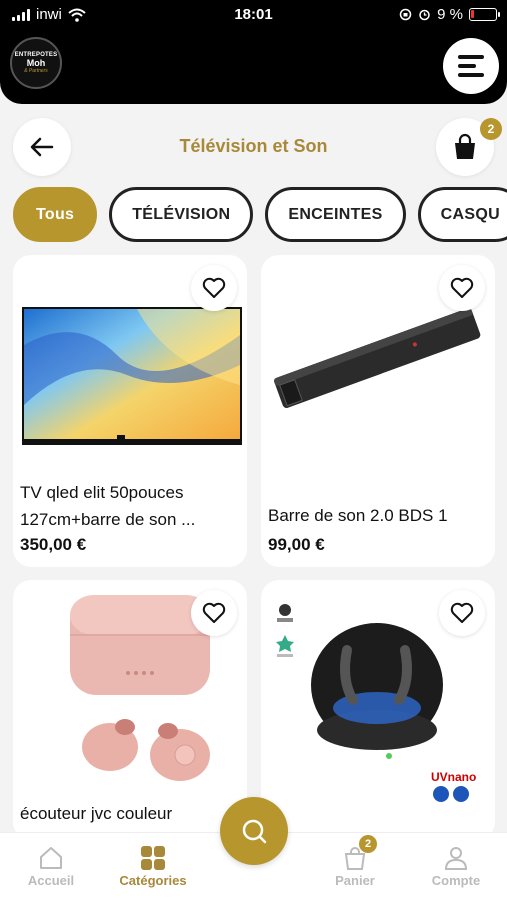 The width and height of the screenshot is (507, 900). I want to click on nav-account: Compte, so click(456, 865).